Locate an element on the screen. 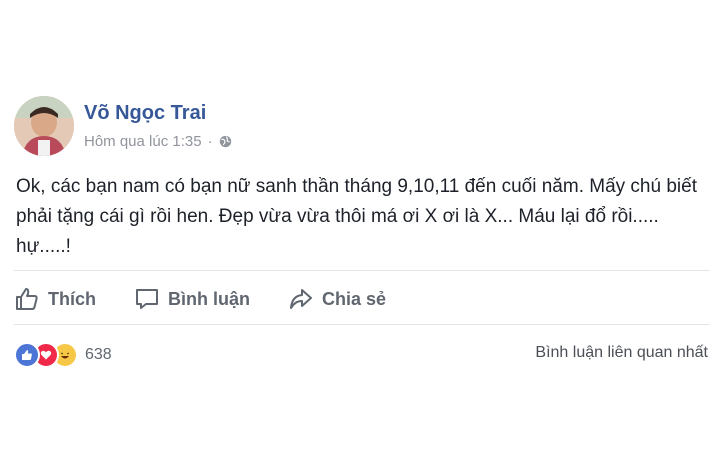  avatar-photo is located at coordinates (44, 126).